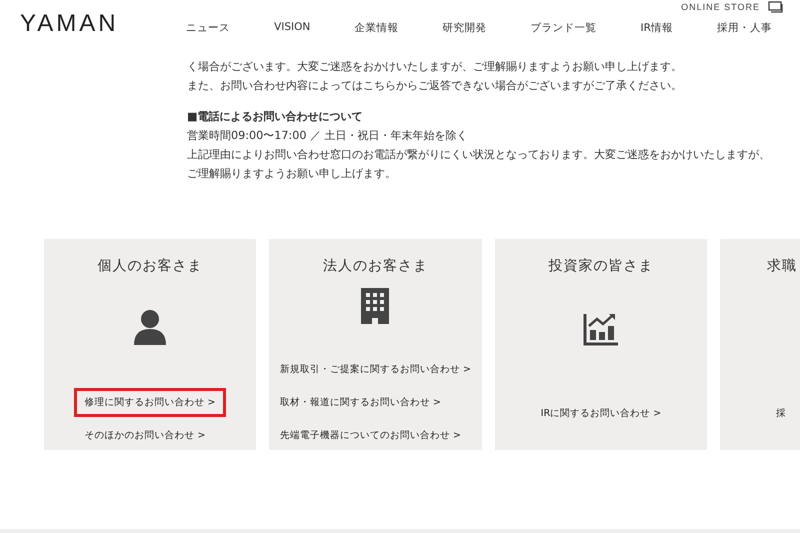 The width and height of the screenshot is (800, 533). Describe the element at coordinates (370, 435) in the screenshot. I see `contact-link: 先端電子機器についてのお問い合わせ >` at that location.